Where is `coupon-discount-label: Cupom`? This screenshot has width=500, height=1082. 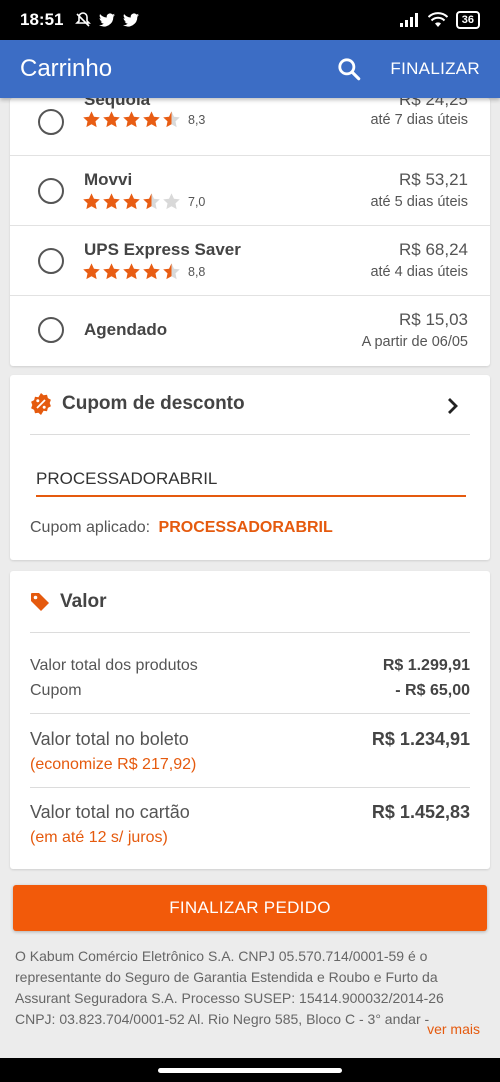
coupon-discount-label: Cupom is located at coordinates (56, 690).